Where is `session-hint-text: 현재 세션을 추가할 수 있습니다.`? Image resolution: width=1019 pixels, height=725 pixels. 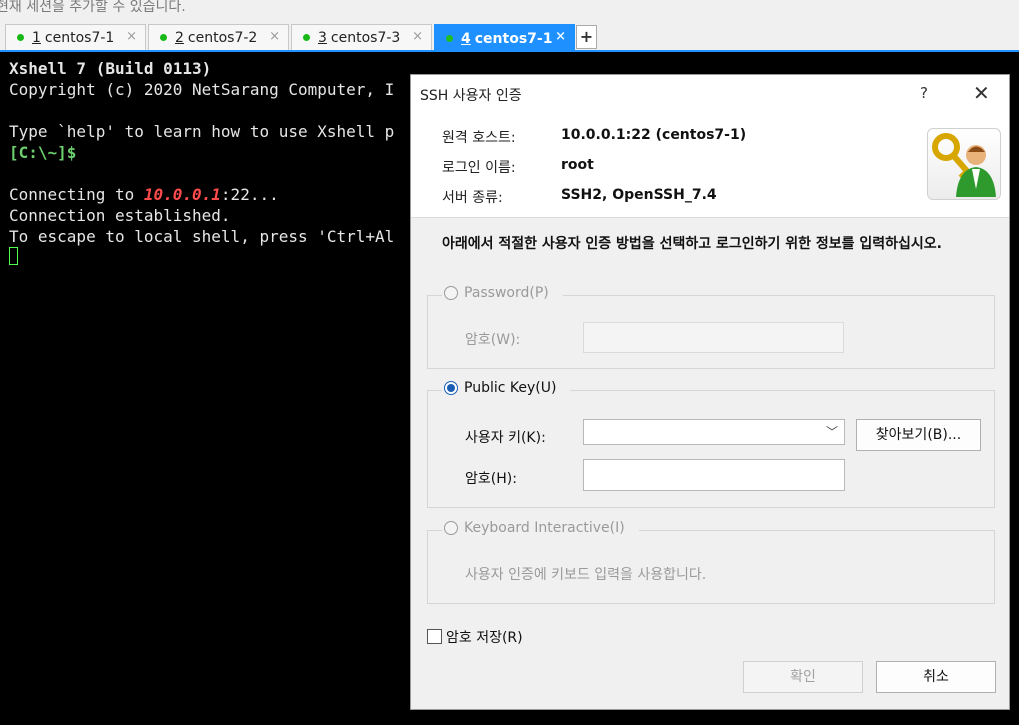 session-hint-text: 현재 세션을 추가할 수 있습니다. is located at coordinates (93, 7).